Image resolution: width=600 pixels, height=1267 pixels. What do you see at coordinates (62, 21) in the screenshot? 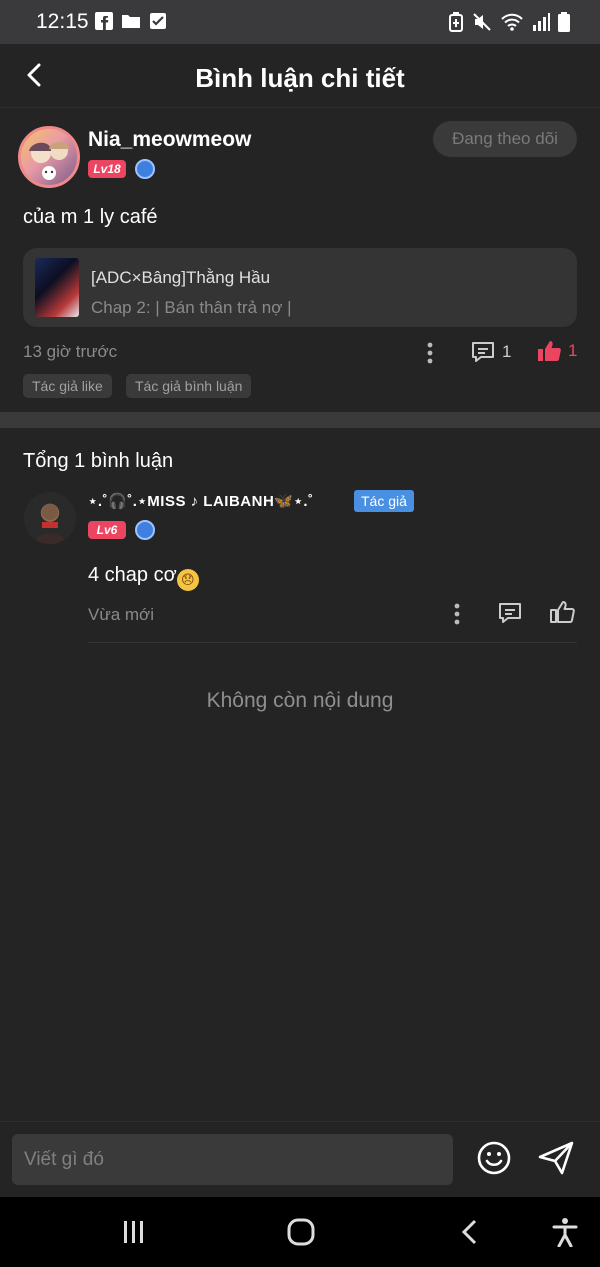
I see `status-time: 12:15` at bounding box center [62, 21].